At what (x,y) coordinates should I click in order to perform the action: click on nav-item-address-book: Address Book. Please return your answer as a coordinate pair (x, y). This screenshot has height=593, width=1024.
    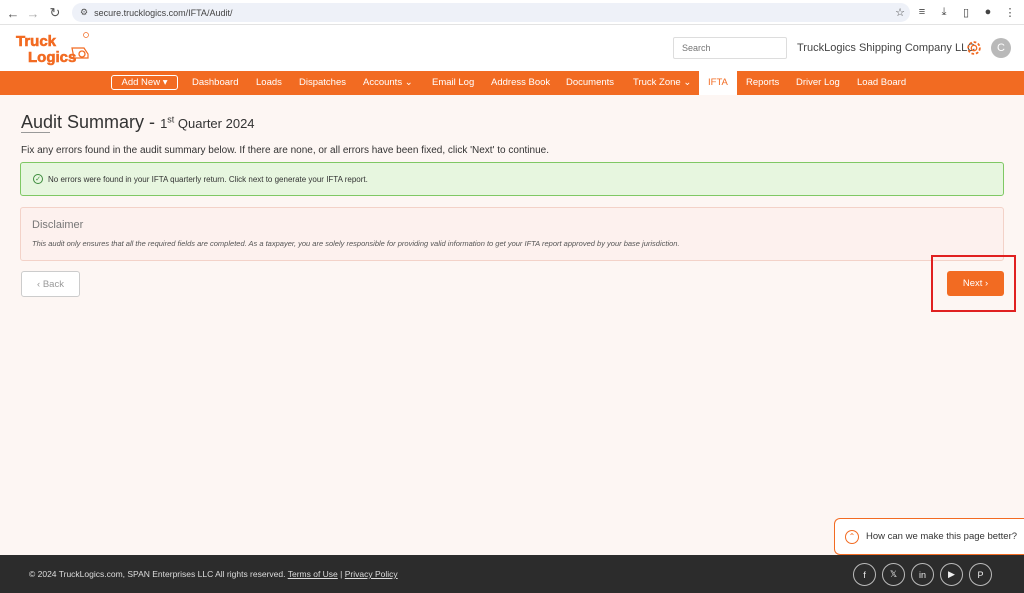
    Looking at the image, I should click on (520, 83).